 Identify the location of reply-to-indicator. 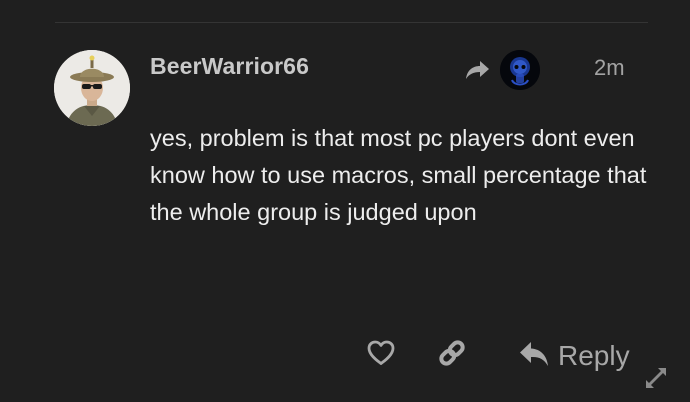
(502, 70).